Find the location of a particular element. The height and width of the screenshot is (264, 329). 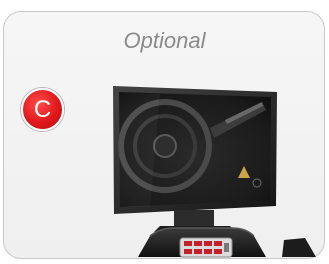

control-keypad-icon is located at coordinates (206, 247).